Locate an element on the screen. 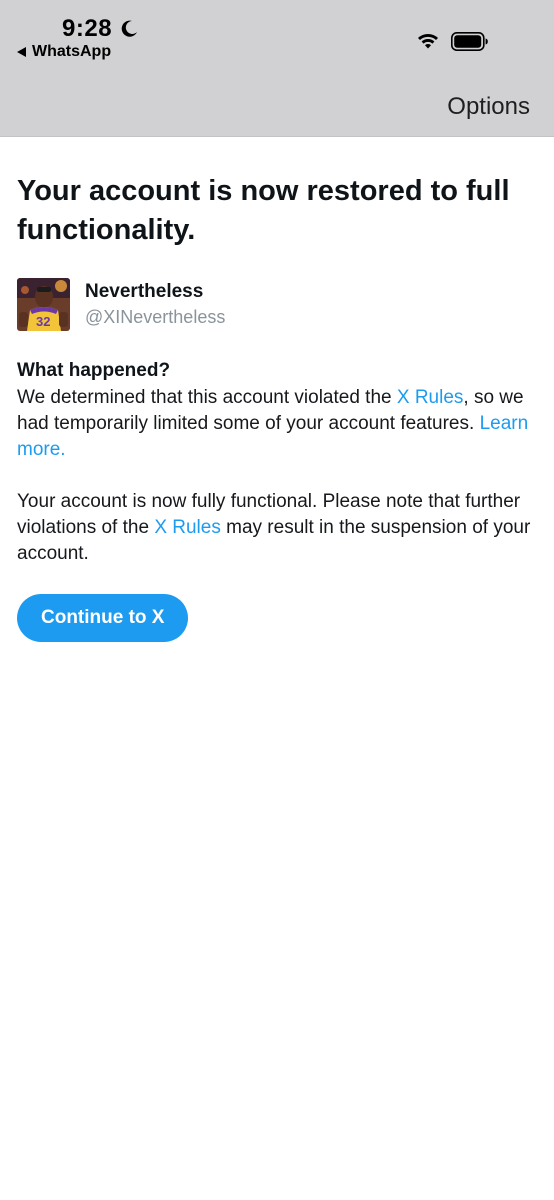 This screenshot has width=554, height=1200. wifi-icon is located at coordinates (428, 41).